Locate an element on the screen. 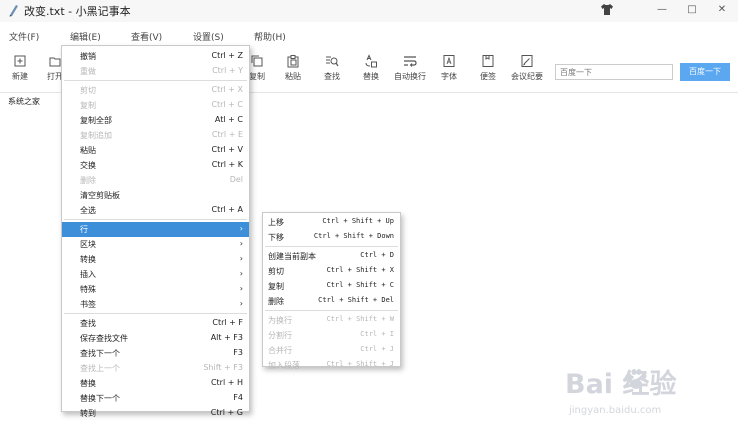  edit-menu-item: 清空剪贴板 is located at coordinates (155, 195).